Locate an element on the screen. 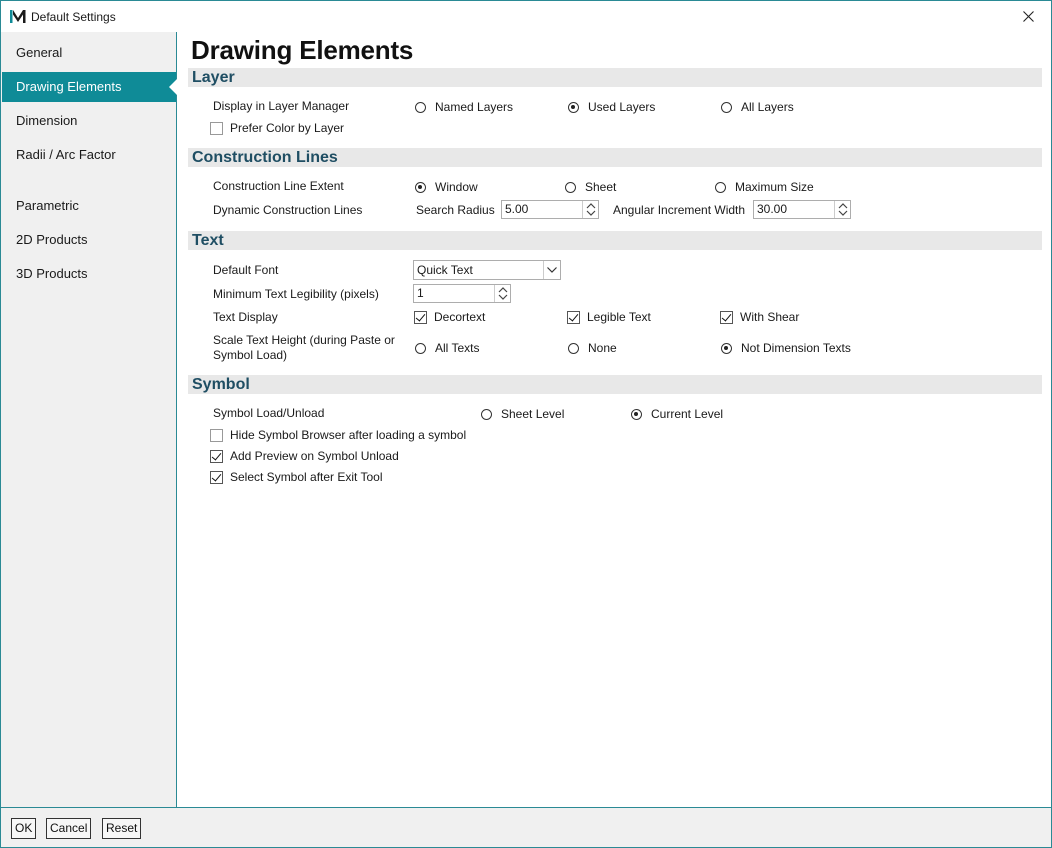 The height and width of the screenshot is (848, 1052). default-font-select: Quick Text is located at coordinates (487, 270).